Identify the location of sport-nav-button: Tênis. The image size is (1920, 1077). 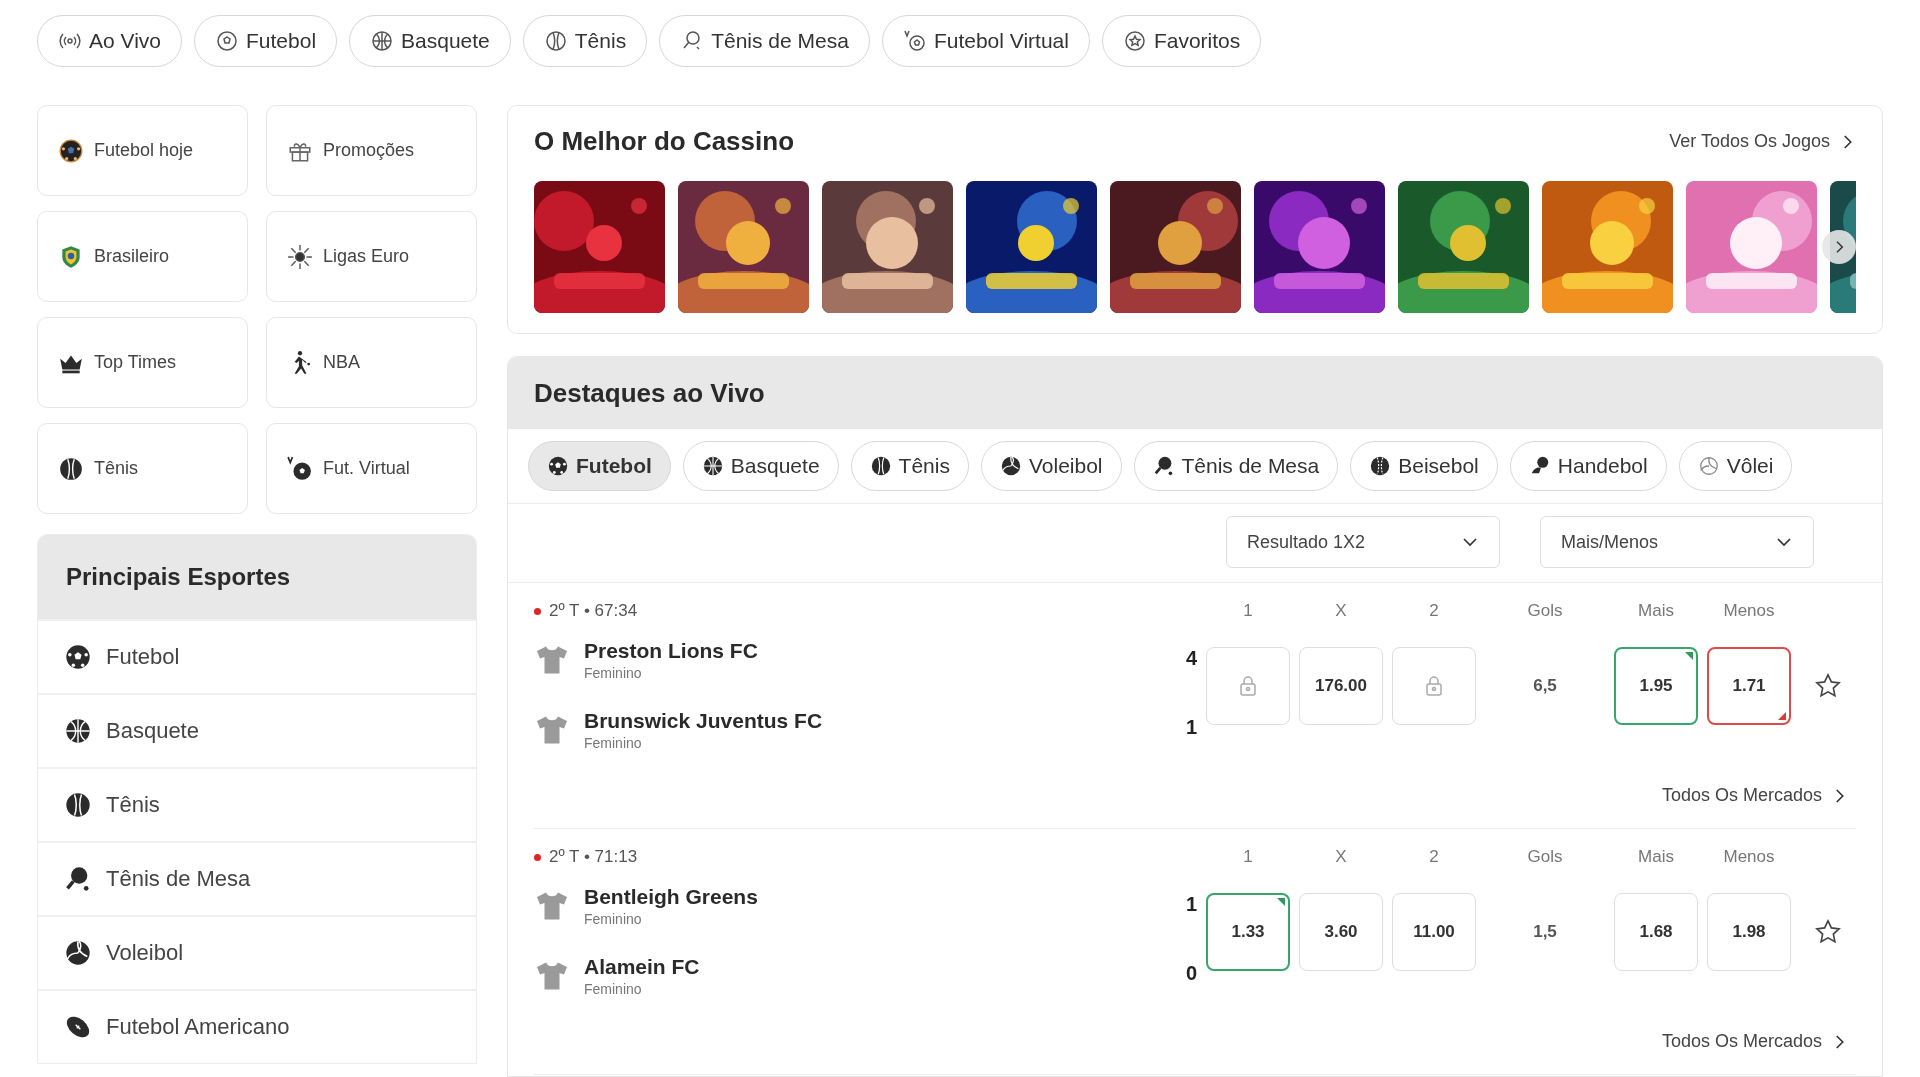
(585, 41).